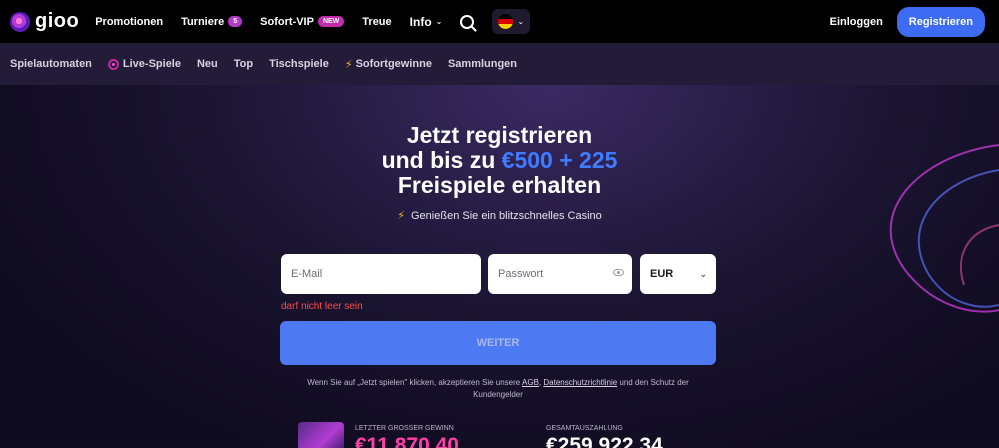  I want to click on last-big-win: LETZTER GROSSER GEWINN €11 870,40, so click(407, 436).